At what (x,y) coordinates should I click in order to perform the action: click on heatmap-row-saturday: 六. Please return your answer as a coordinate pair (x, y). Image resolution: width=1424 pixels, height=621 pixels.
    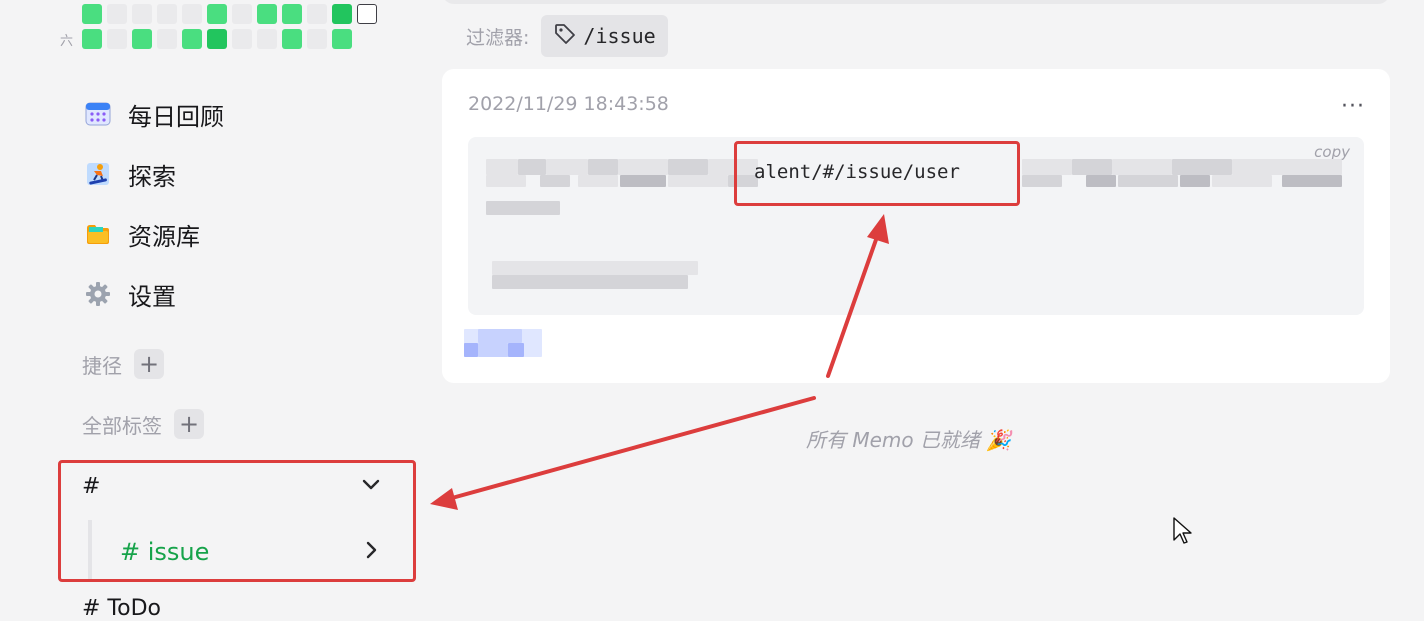
    Looking at the image, I should click on (221, 39).